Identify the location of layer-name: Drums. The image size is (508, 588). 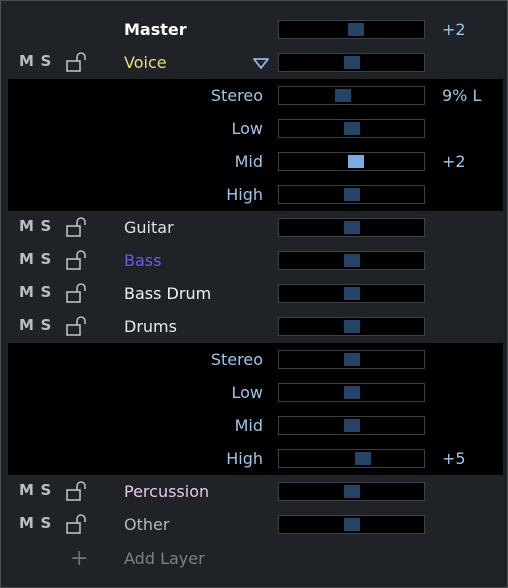
(150, 326).